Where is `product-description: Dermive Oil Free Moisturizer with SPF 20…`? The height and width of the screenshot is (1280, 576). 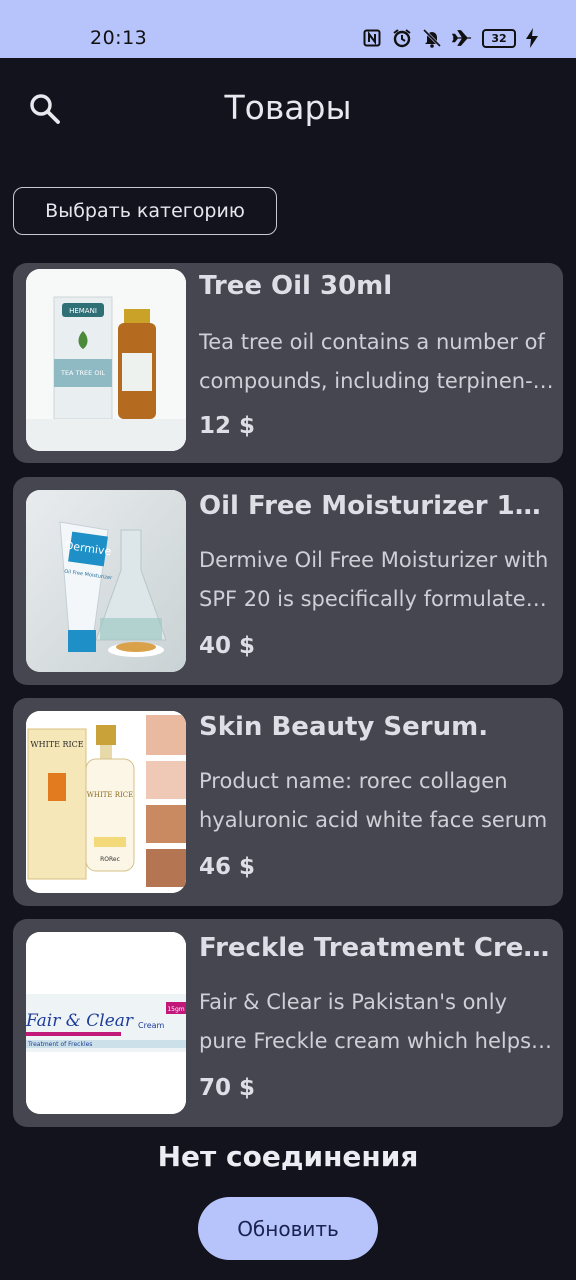
product-description: Dermive Oil Free Moisturizer with SPF 20… is located at coordinates (374, 579).